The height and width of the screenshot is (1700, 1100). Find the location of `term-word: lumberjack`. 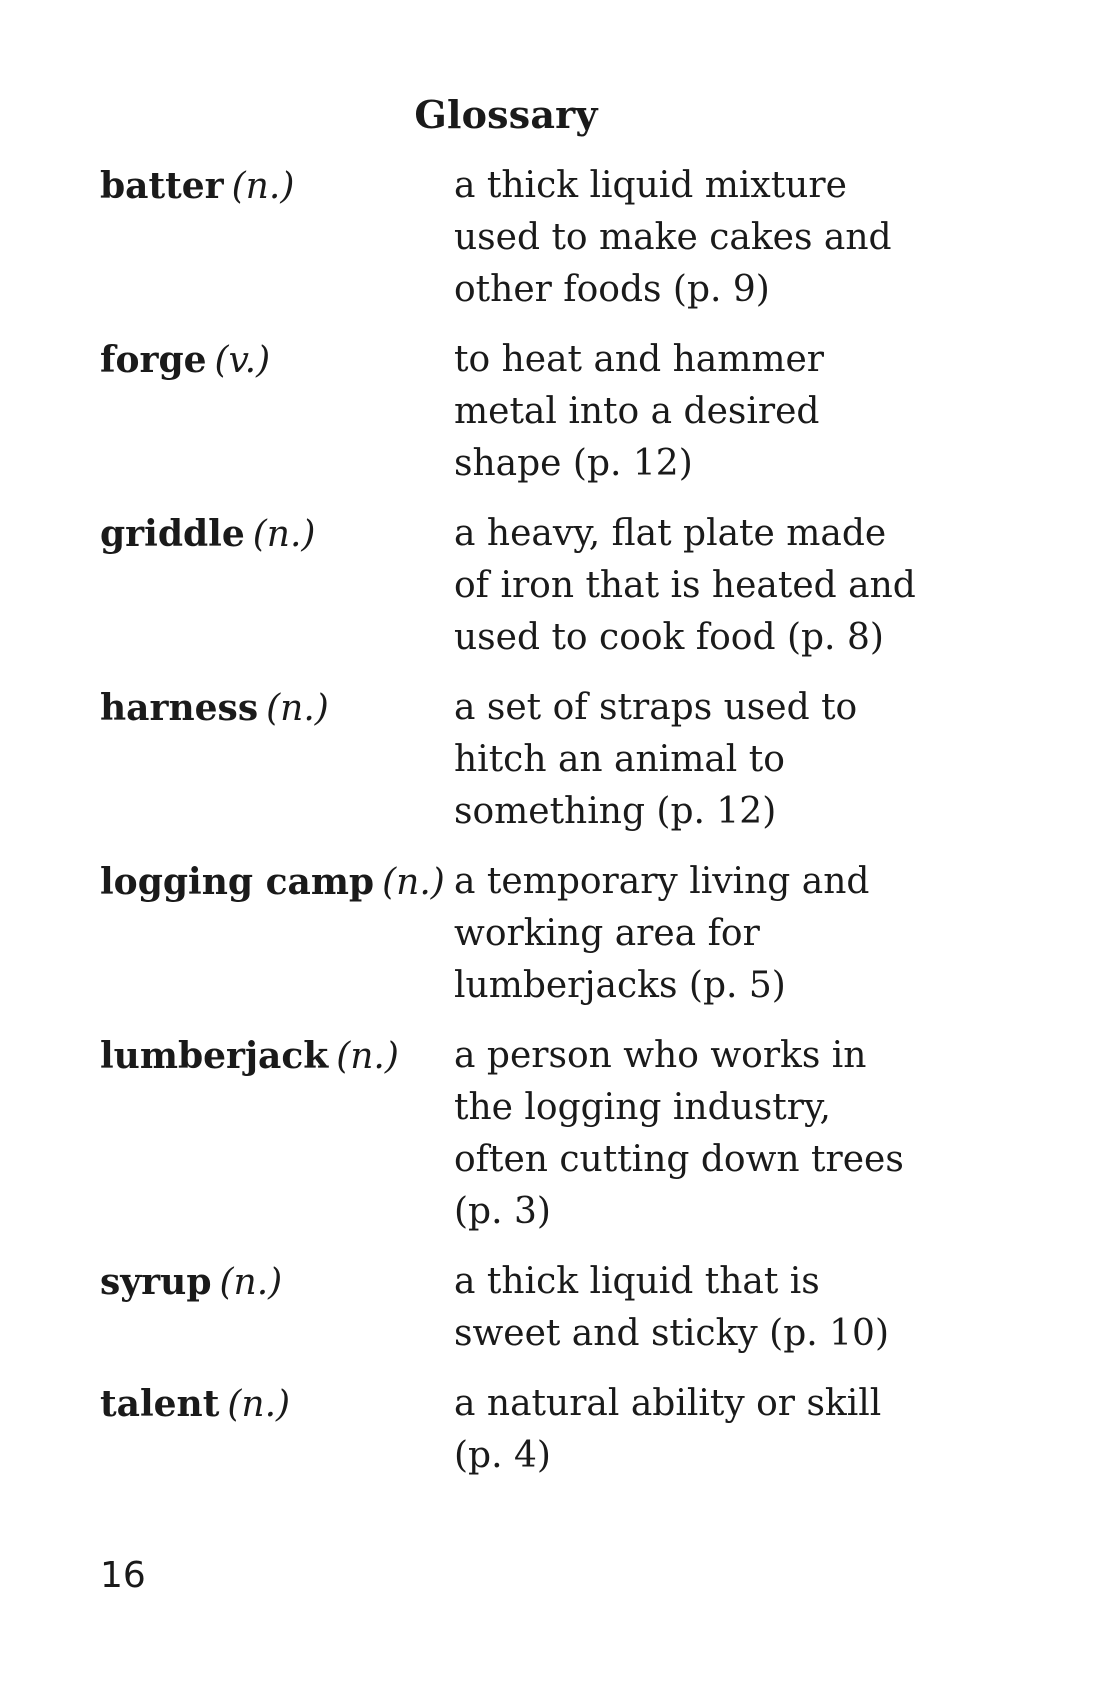

term-word: lumberjack is located at coordinates (214, 1056).